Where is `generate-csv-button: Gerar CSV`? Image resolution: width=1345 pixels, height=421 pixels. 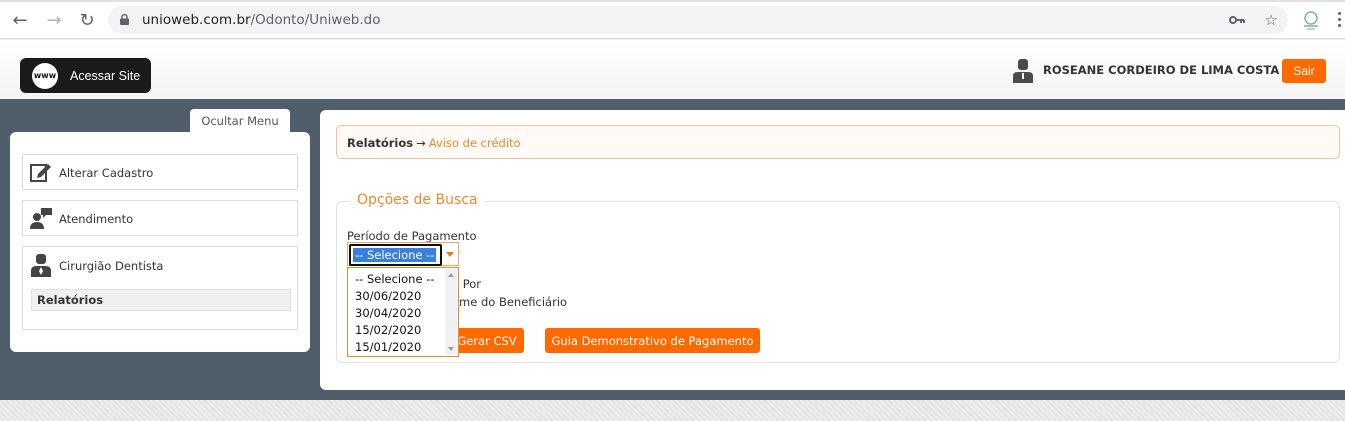
generate-csv-button: Gerar CSV is located at coordinates (487, 340).